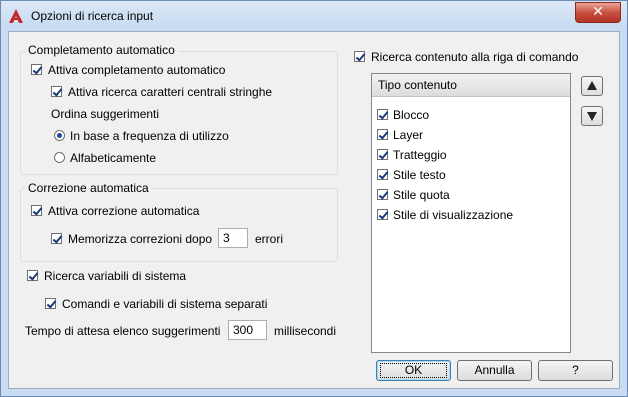 This screenshot has width=628, height=397. What do you see at coordinates (92, 16) in the screenshot?
I see `window-title: Opzioni di ricerca input` at bounding box center [92, 16].